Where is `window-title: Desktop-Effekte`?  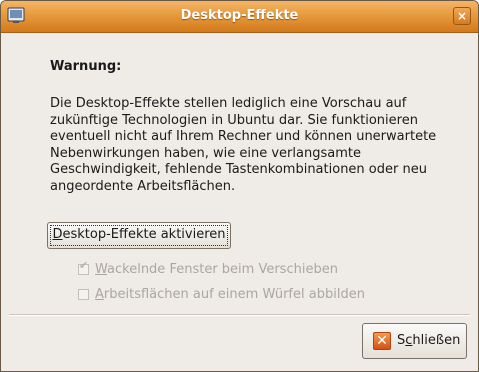 window-title: Desktop-Effekte is located at coordinates (239, 15).